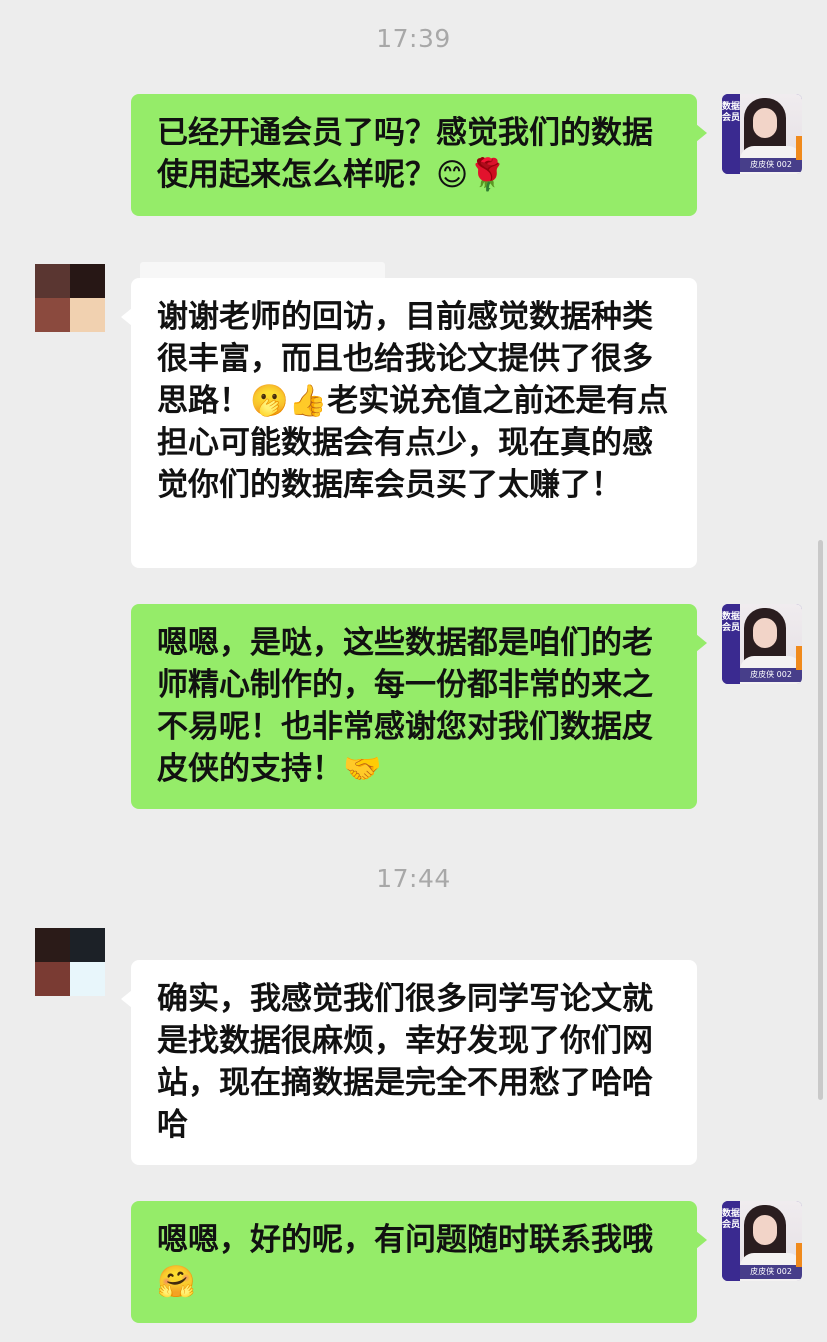  What do you see at coordinates (820, 820) in the screenshot?
I see `scrollbar` at bounding box center [820, 820].